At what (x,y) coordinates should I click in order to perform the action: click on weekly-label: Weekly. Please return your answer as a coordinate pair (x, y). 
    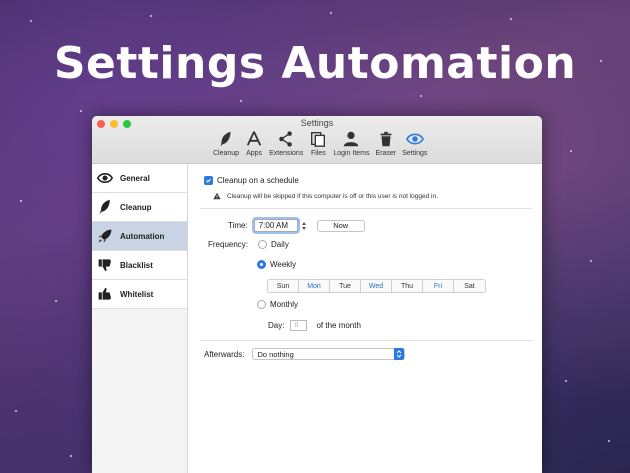
    Looking at the image, I should click on (283, 264).